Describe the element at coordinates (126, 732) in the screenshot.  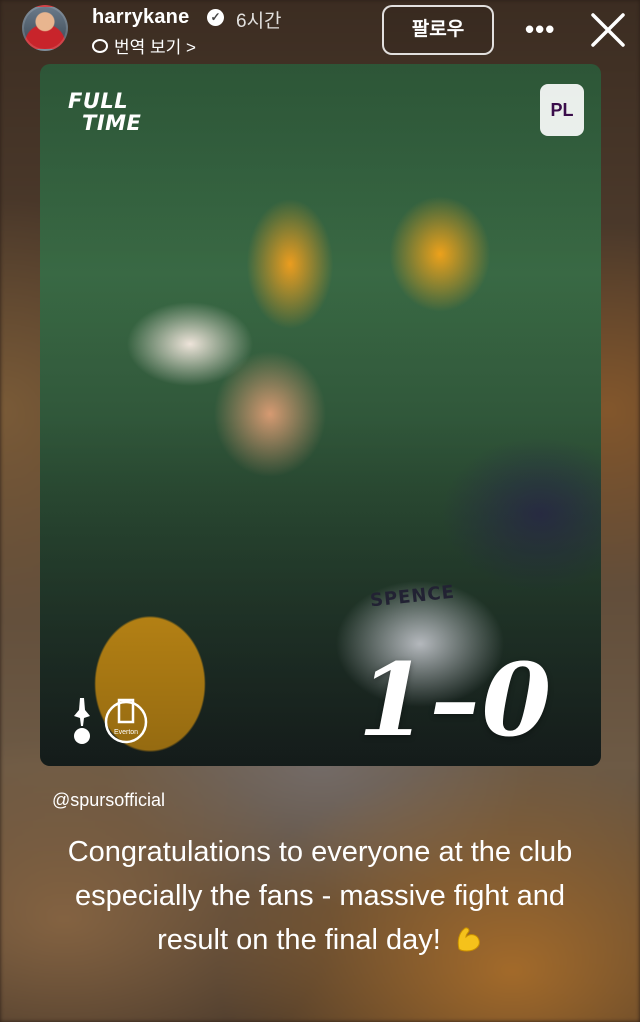
I see `everton-crest-label: Everton` at that location.